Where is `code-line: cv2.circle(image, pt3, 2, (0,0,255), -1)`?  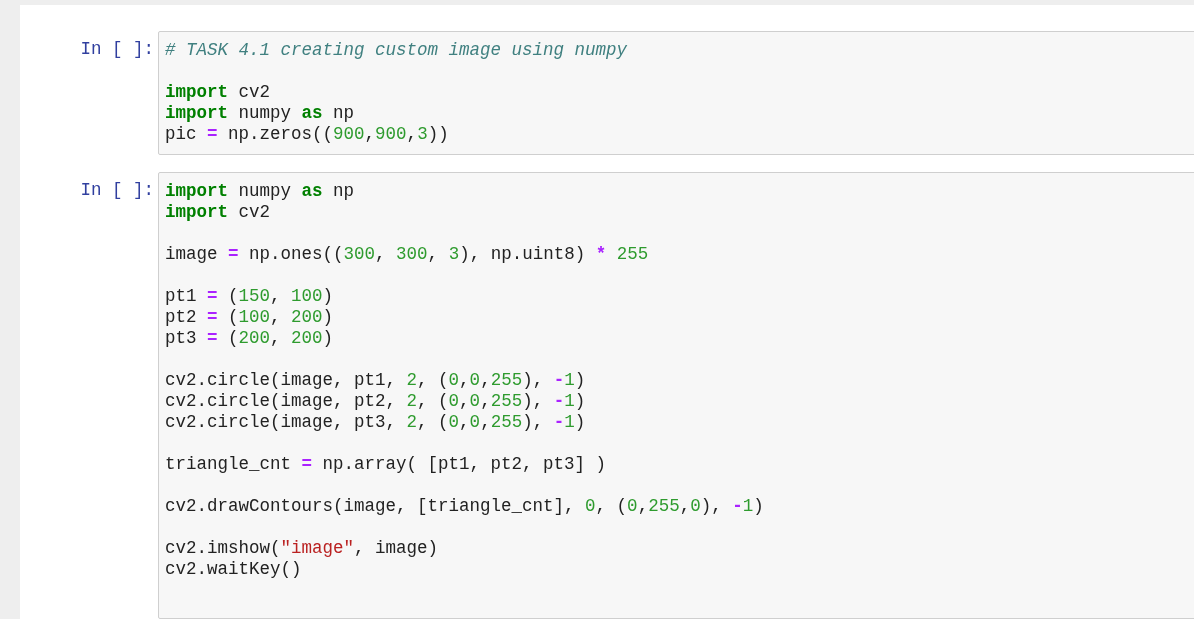
code-line: cv2.circle(image, pt3, 2, (0,0,255), -1) is located at coordinates (375, 422).